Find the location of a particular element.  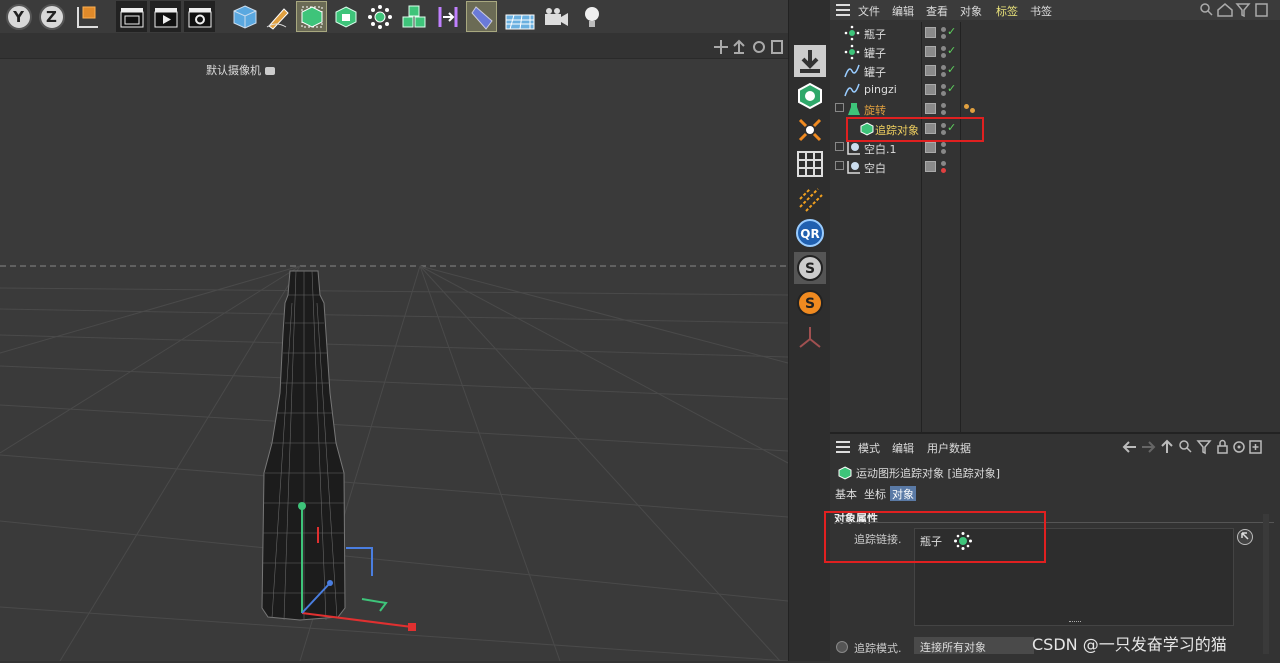

object-row: 空白 is located at coordinates (1055, 166).